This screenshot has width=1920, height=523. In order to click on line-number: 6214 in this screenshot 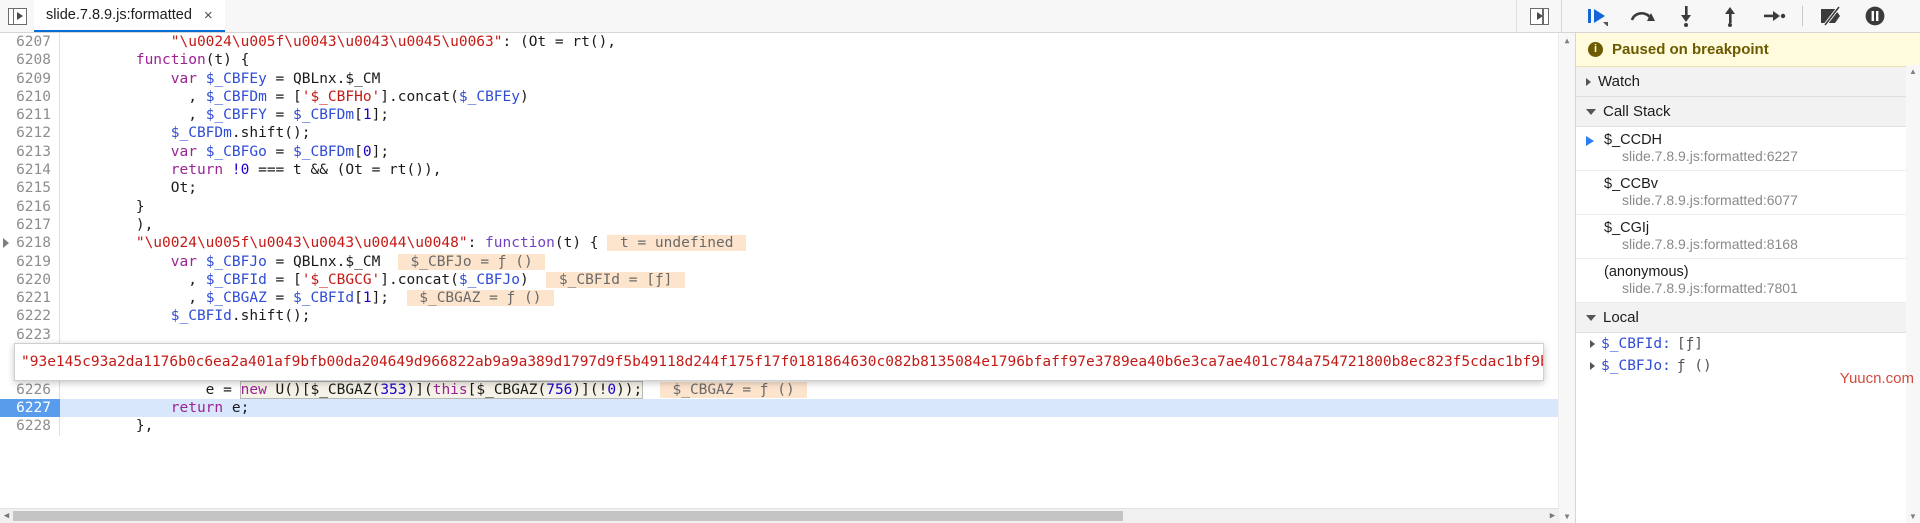, I will do `click(30, 170)`.